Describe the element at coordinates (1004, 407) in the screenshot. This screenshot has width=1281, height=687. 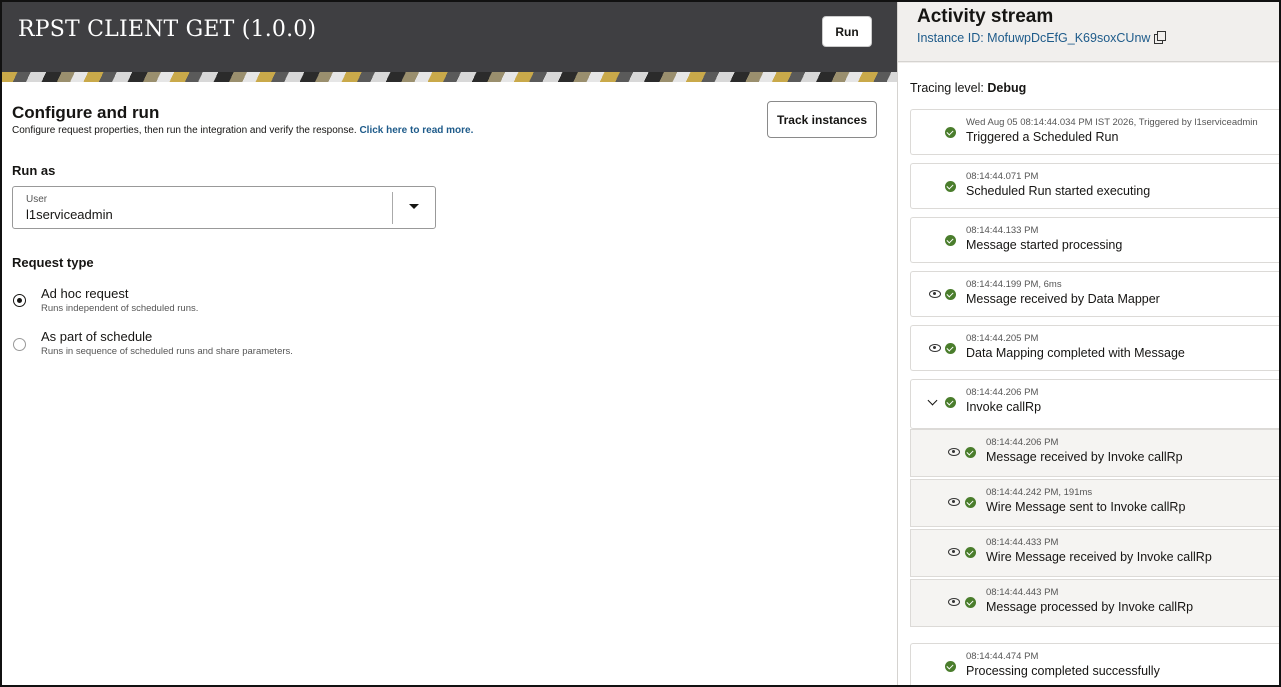
I see `activity-message: Invoke callRp` at that location.